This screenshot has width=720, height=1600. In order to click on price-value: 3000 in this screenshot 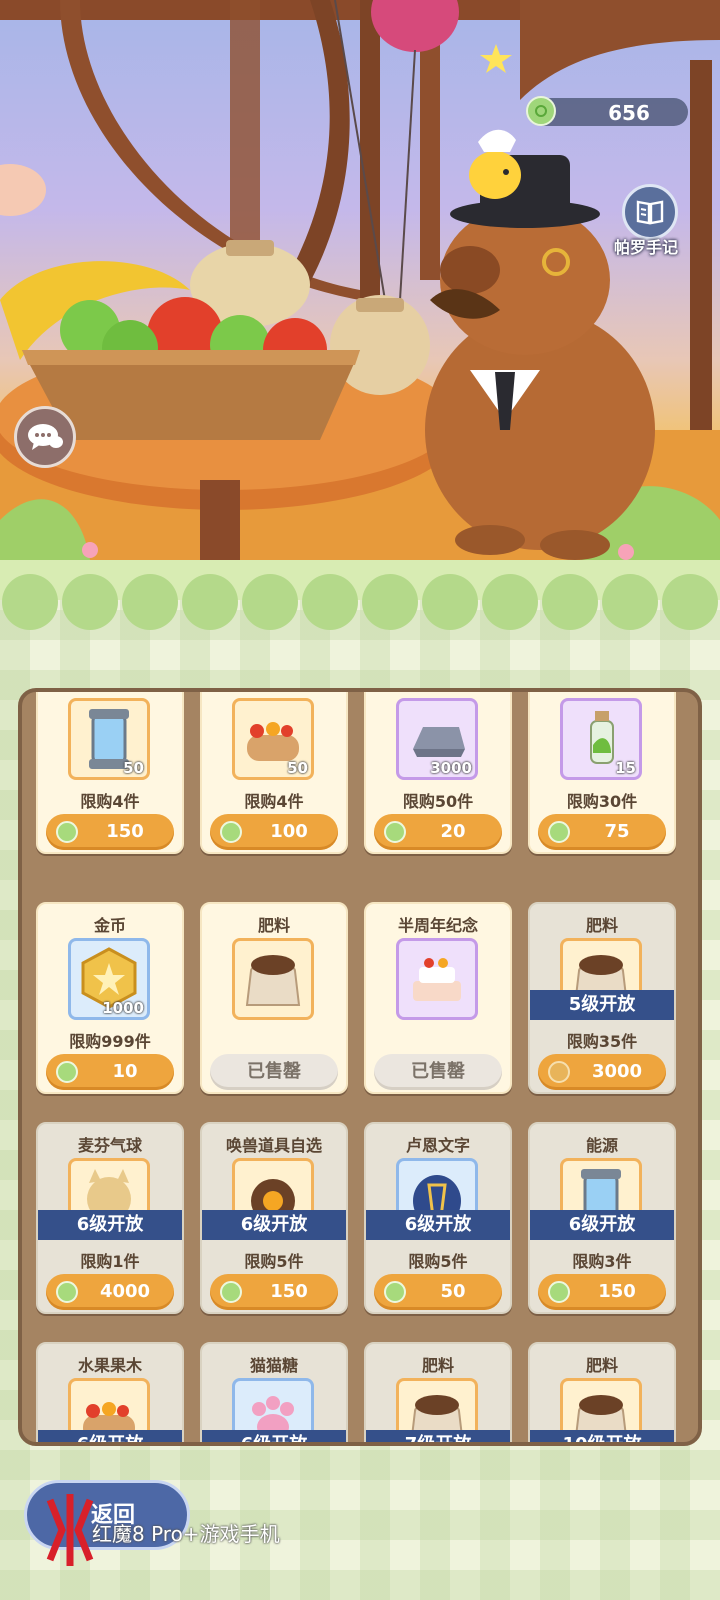, I will do `click(617, 1071)`.